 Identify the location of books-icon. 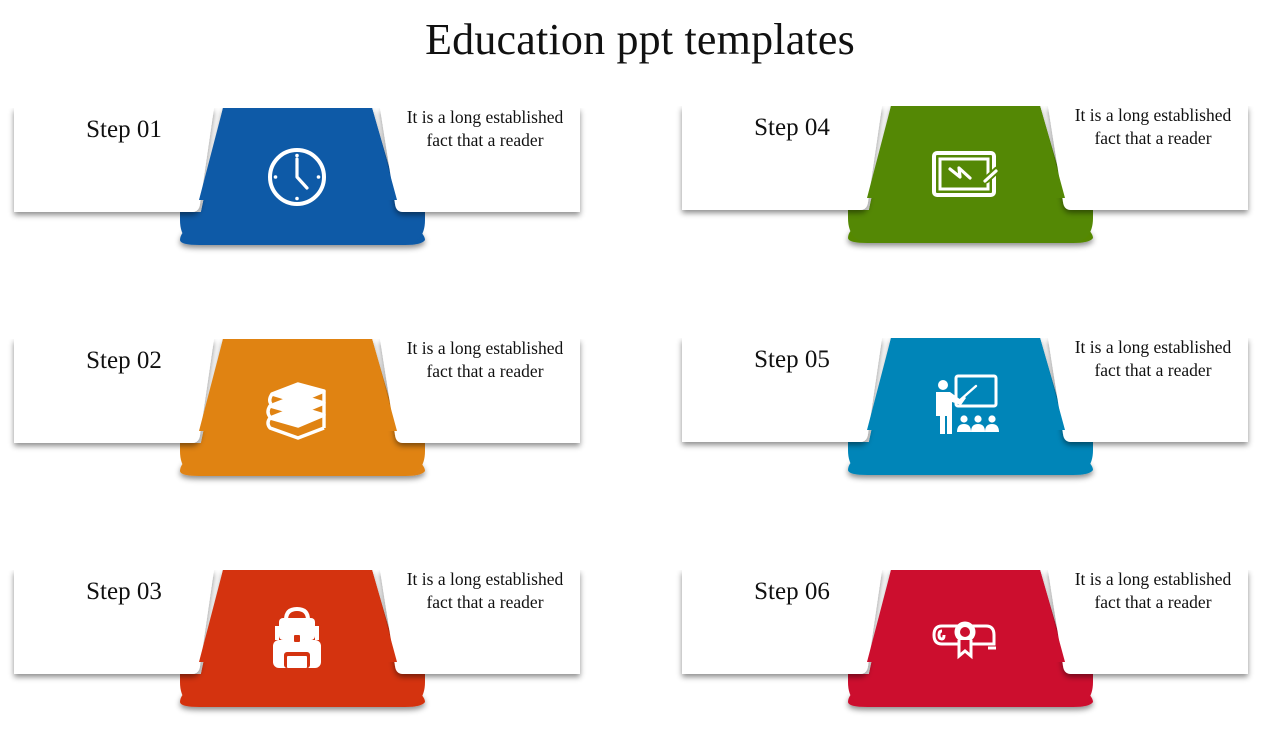
(297, 408).